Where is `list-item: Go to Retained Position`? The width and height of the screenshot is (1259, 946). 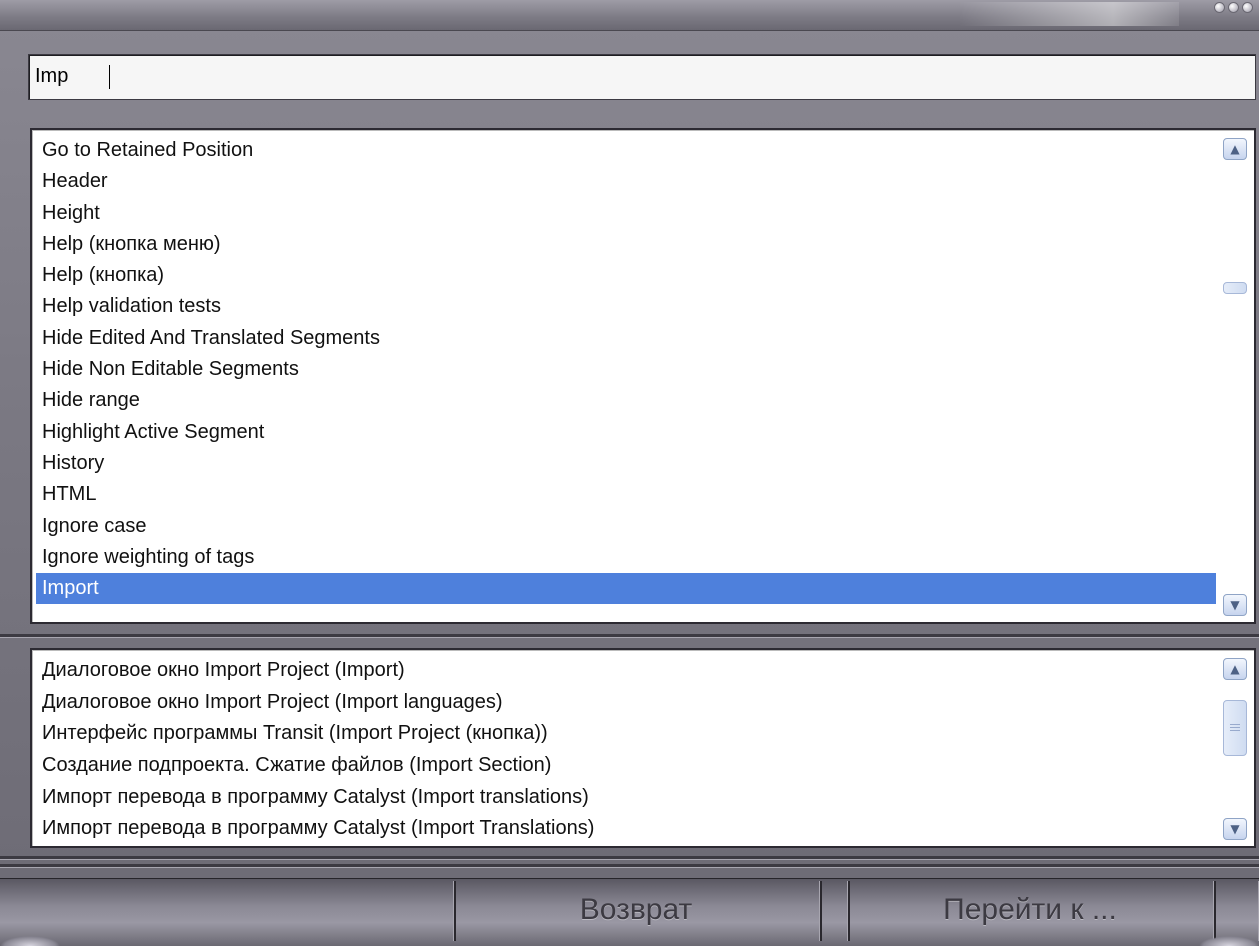
list-item: Go to Retained Position is located at coordinates (626, 150).